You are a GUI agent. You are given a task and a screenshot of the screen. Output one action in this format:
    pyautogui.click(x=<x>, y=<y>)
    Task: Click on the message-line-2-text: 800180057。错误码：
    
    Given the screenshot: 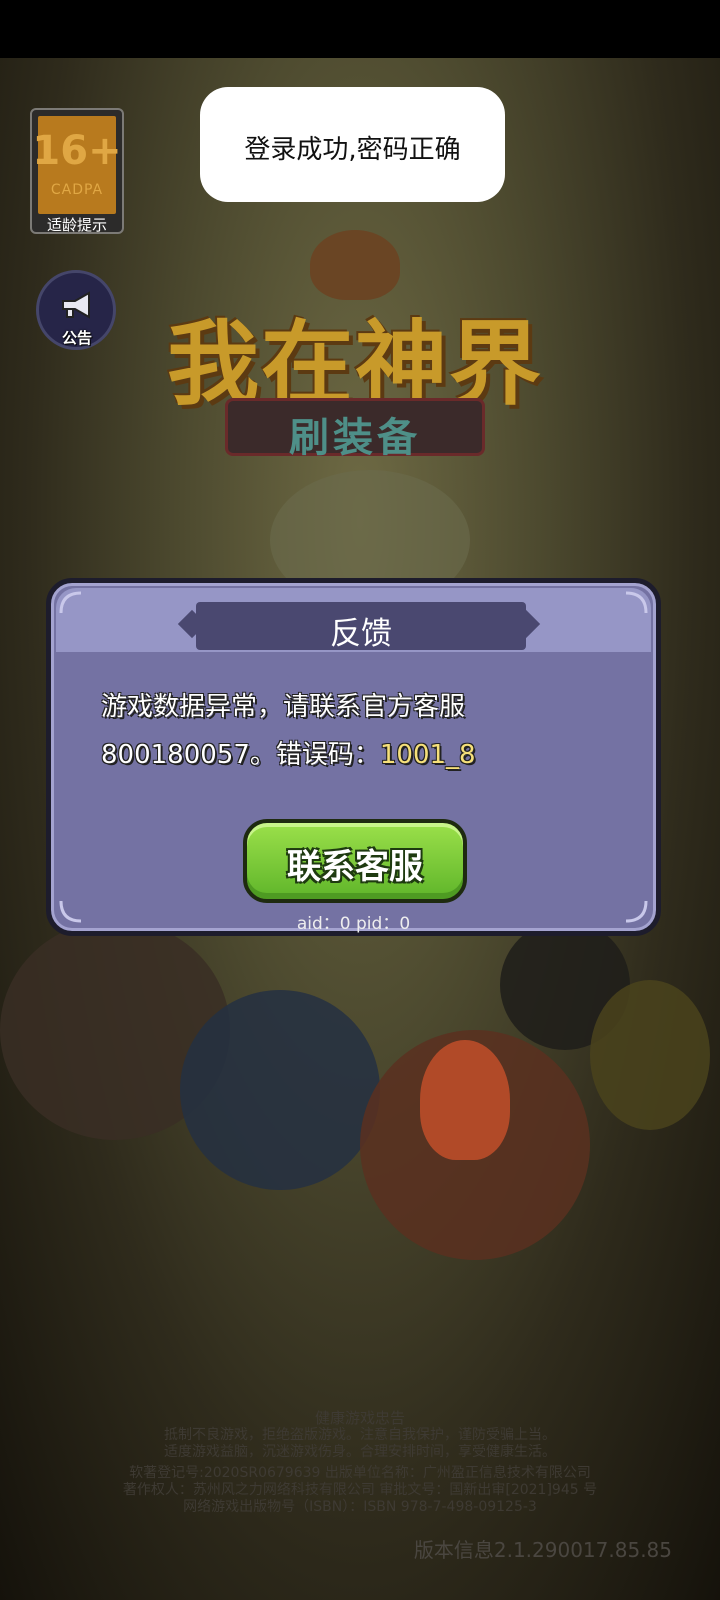 What is the action you would take?
    pyautogui.click(x=240, y=755)
    